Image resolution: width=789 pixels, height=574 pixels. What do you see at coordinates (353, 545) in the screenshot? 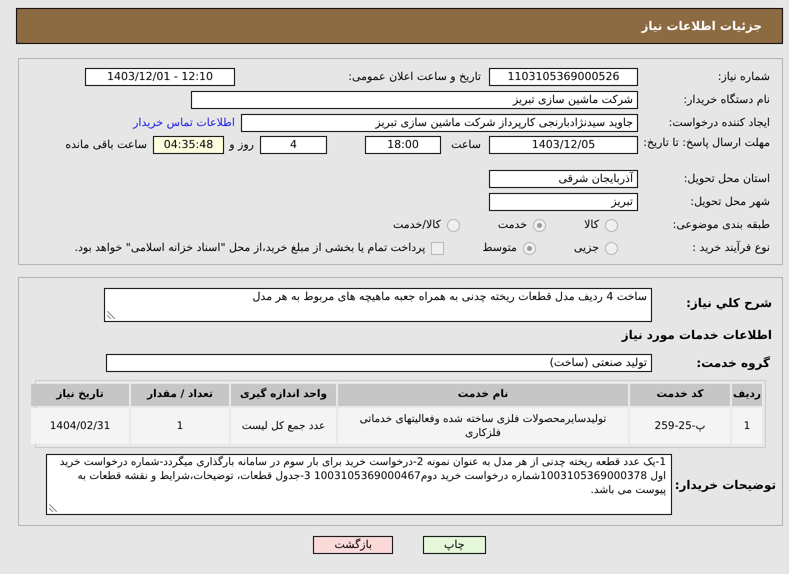
I see `back-button: بازگشت` at bounding box center [353, 545].